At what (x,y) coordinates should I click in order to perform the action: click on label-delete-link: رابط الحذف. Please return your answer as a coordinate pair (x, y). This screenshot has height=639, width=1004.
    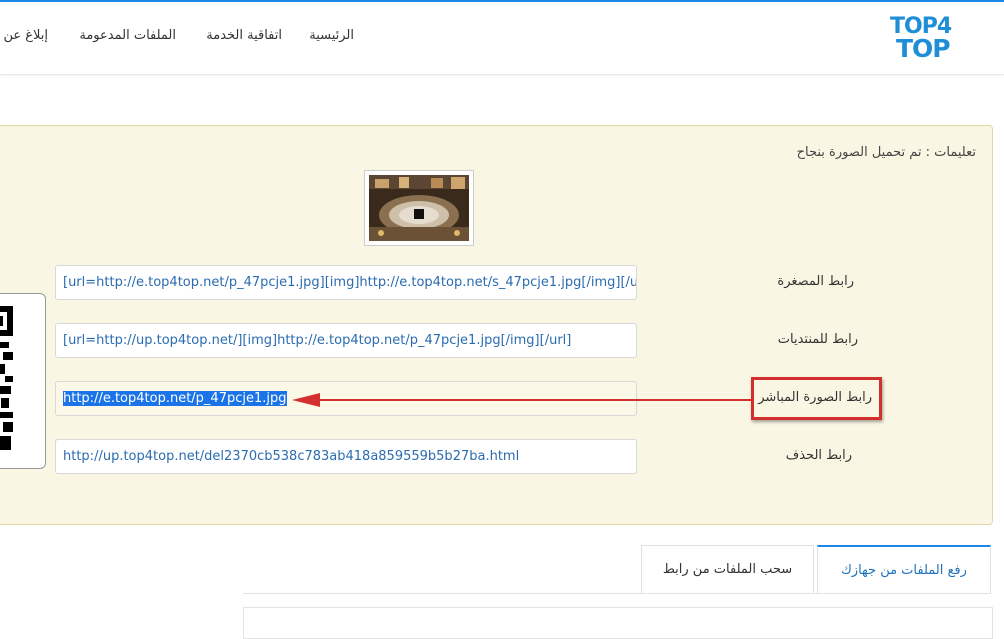
    Looking at the image, I should click on (818, 455).